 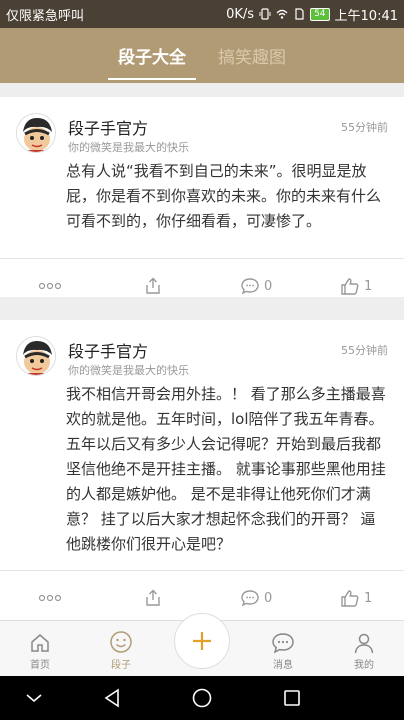 I want to click on hide-nav-button, so click(x=34, y=698).